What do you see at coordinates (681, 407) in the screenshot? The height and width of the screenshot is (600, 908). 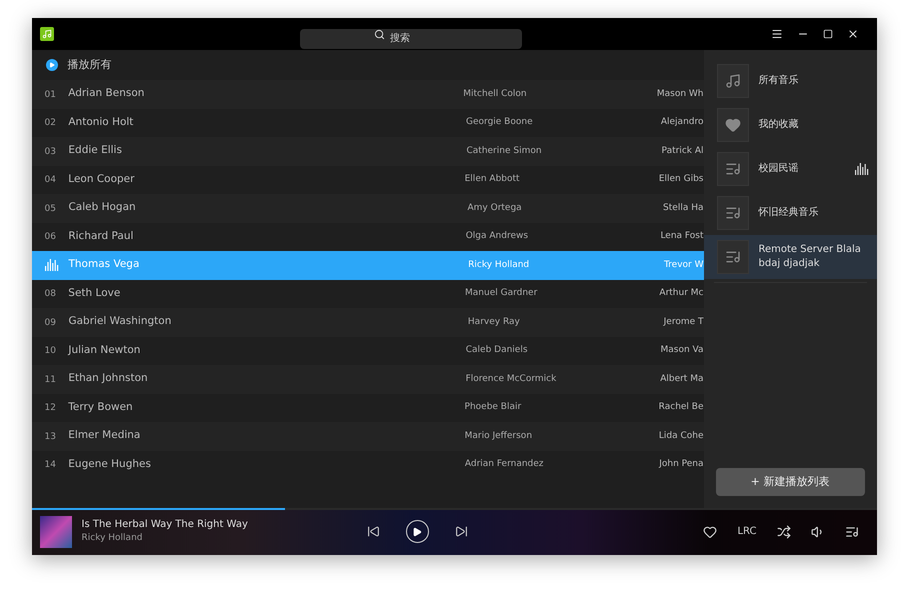 I see `album-name: Rachel Be` at bounding box center [681, 407].